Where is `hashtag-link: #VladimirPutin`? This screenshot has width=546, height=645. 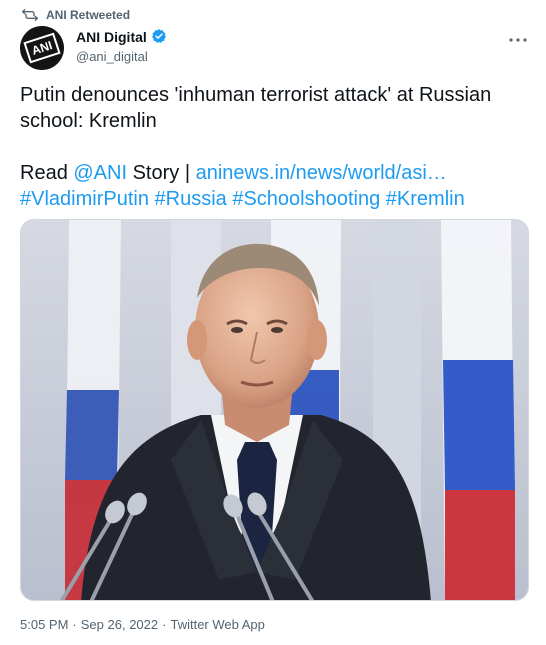 hashtag-link: #VladimirPutin is located at coordinates (84, 199).